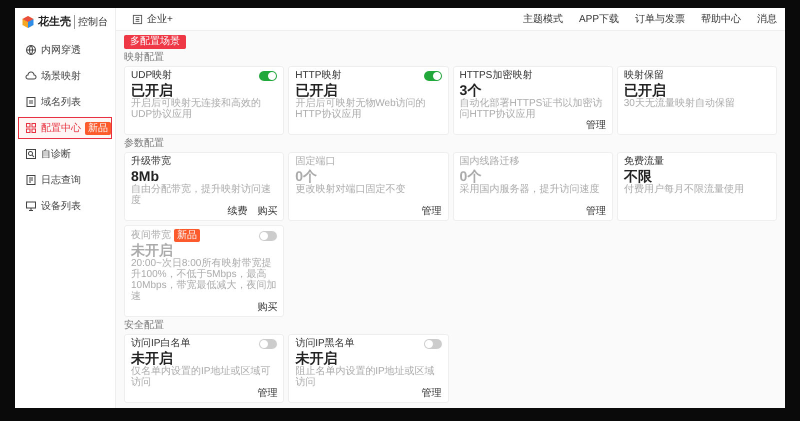  Describe the element at coordinates (680, 103) in the screenshot. I see `card-description: 30天无流量映射自动保留` at that location.